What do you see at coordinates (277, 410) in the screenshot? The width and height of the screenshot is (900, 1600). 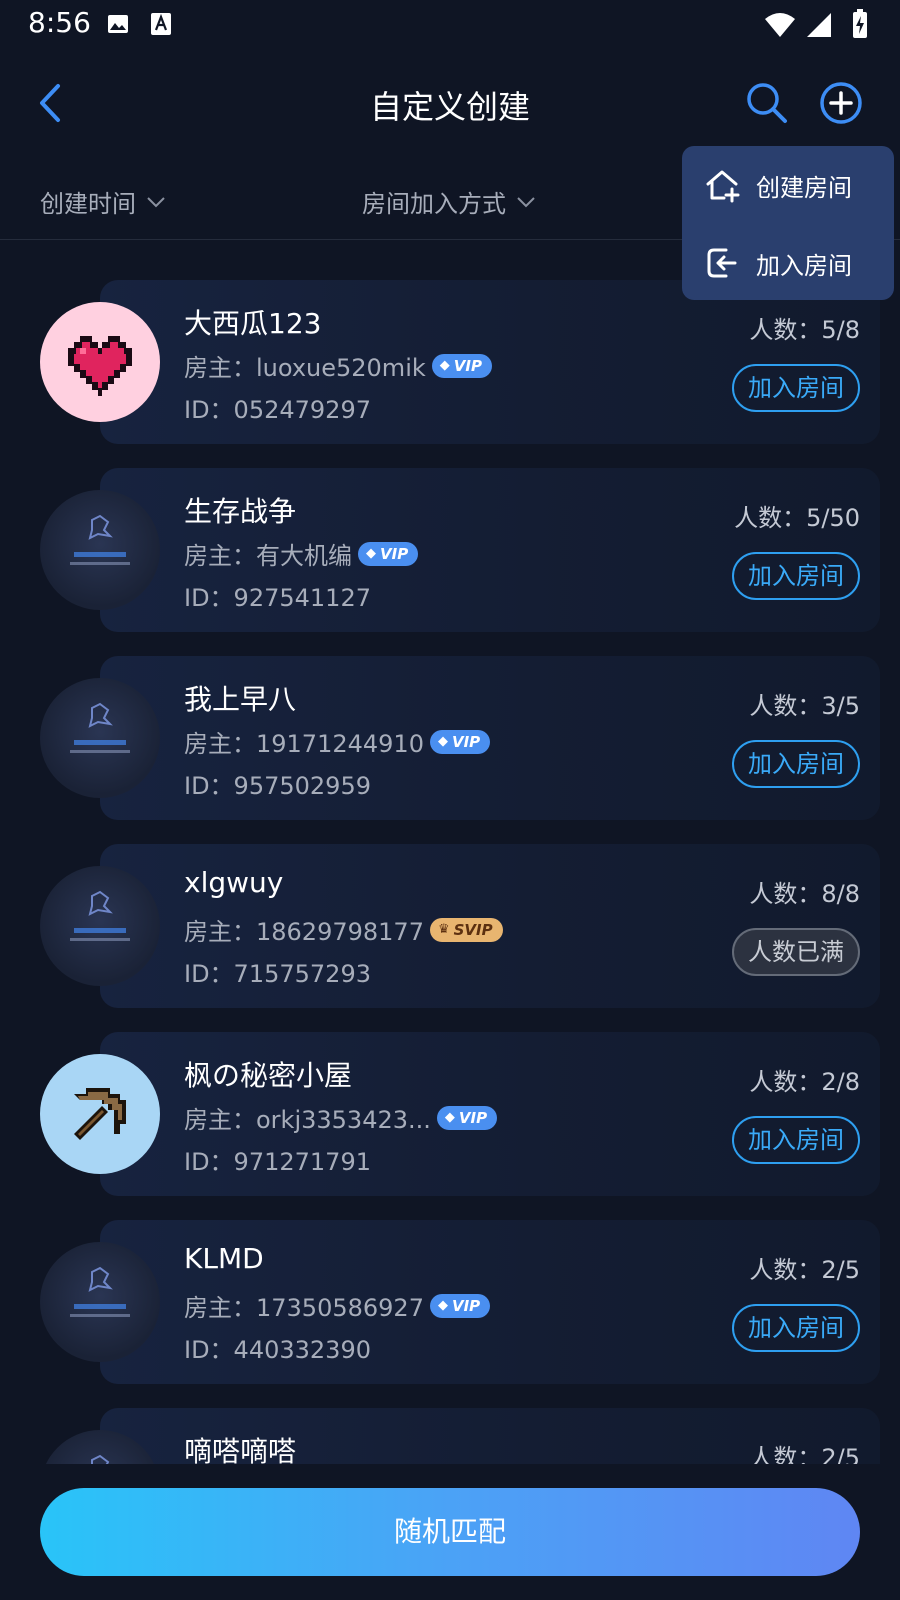 I see `room-id: ID：052479297` at bounding box center [277, 410].